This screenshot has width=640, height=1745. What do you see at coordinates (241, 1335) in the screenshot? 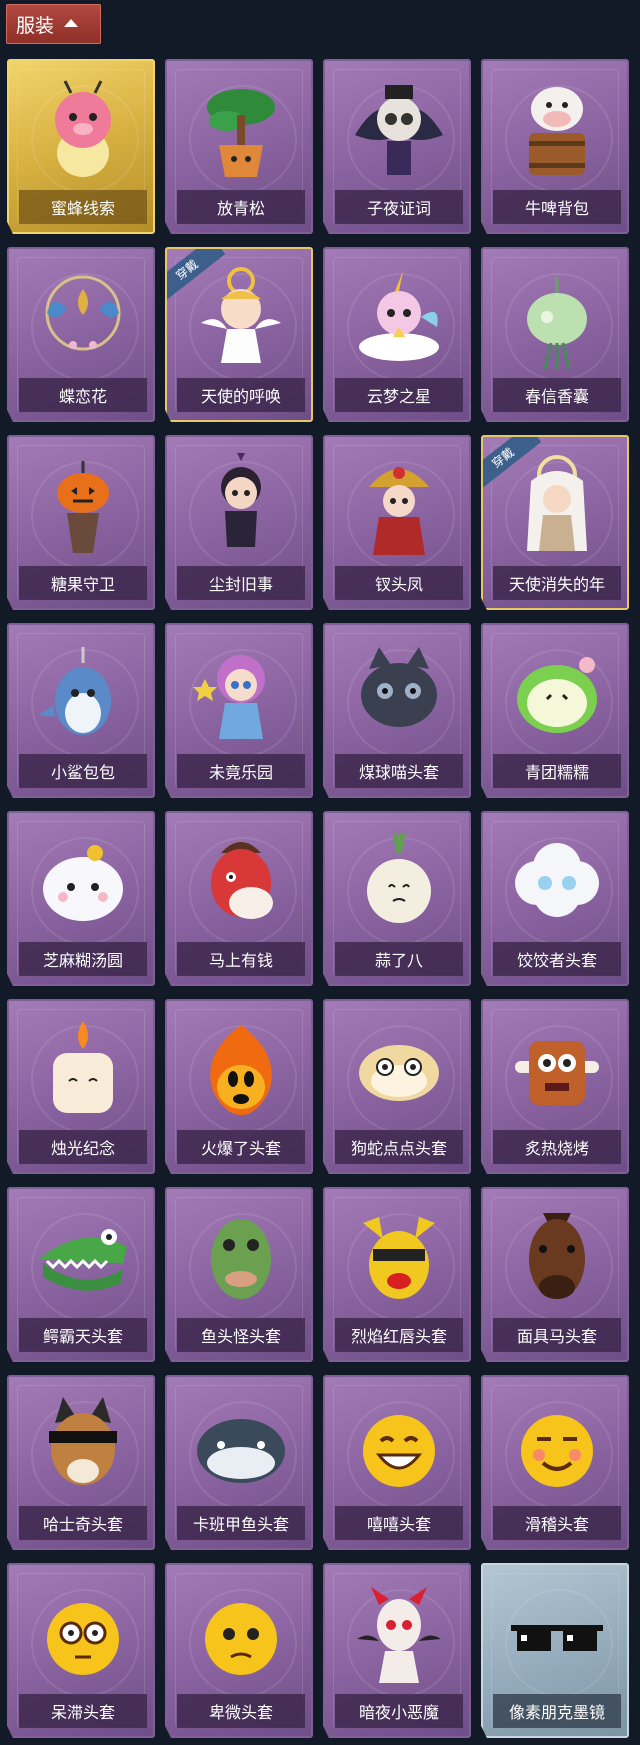
I see `outfit-name: 鱼头怪头套` at bounding box center [241, 1335].